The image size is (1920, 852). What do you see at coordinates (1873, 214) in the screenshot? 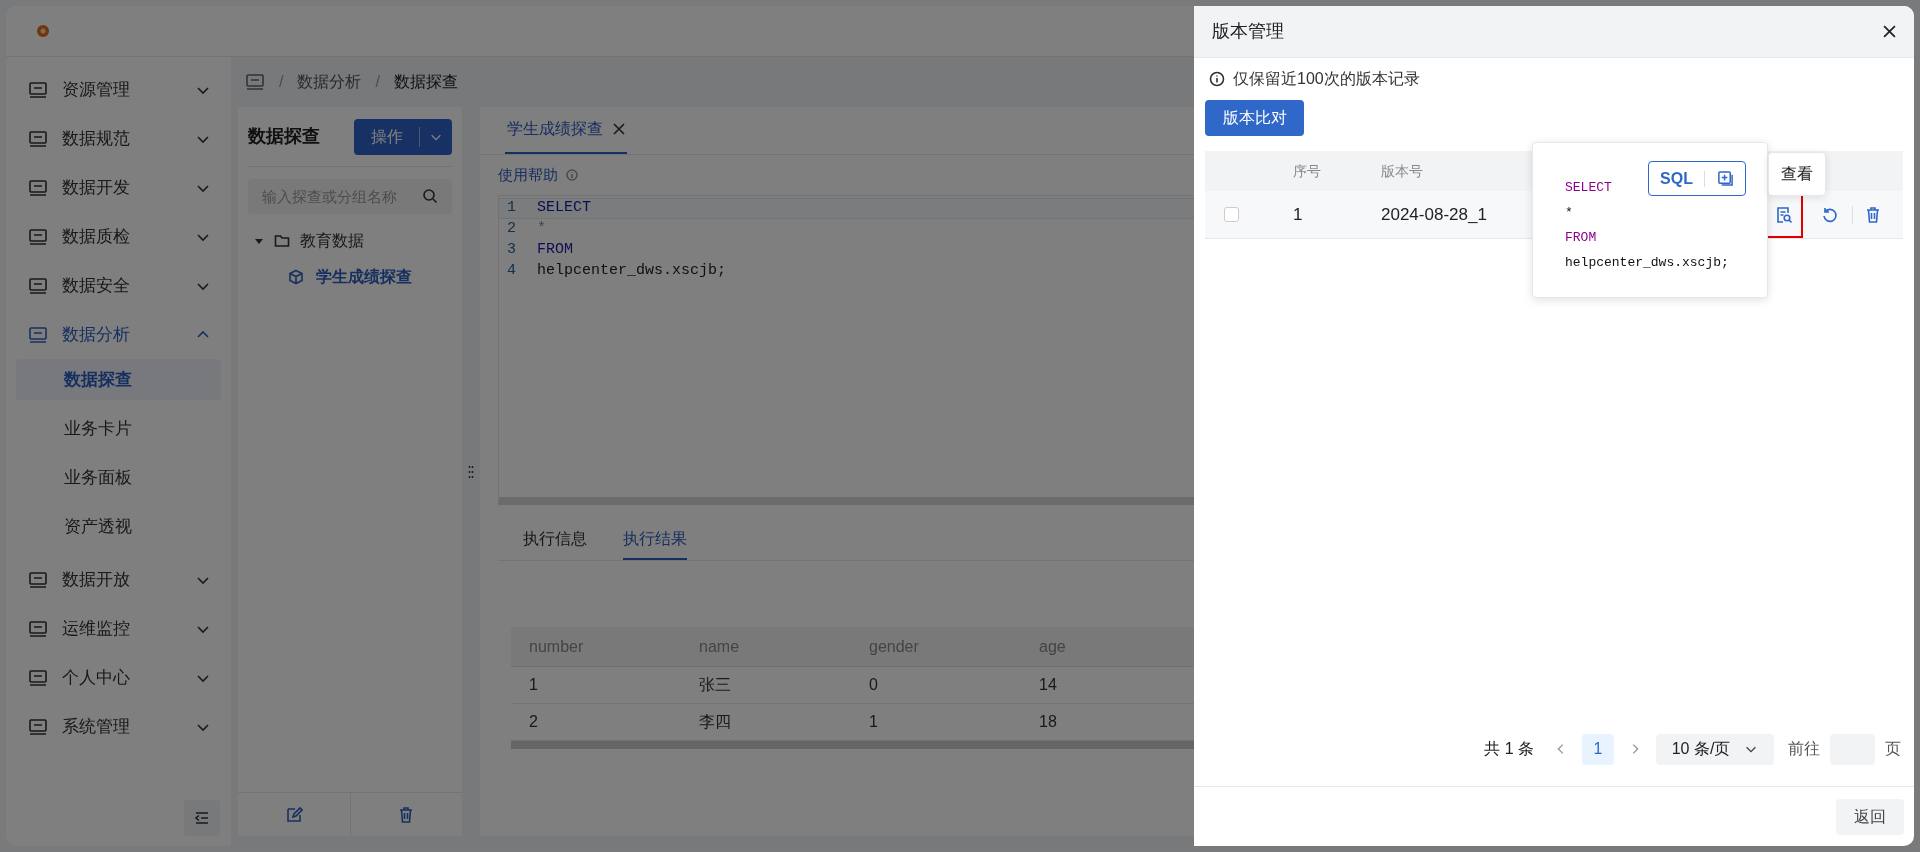
I see `trash-icon` at bounding box center [1873, 214].